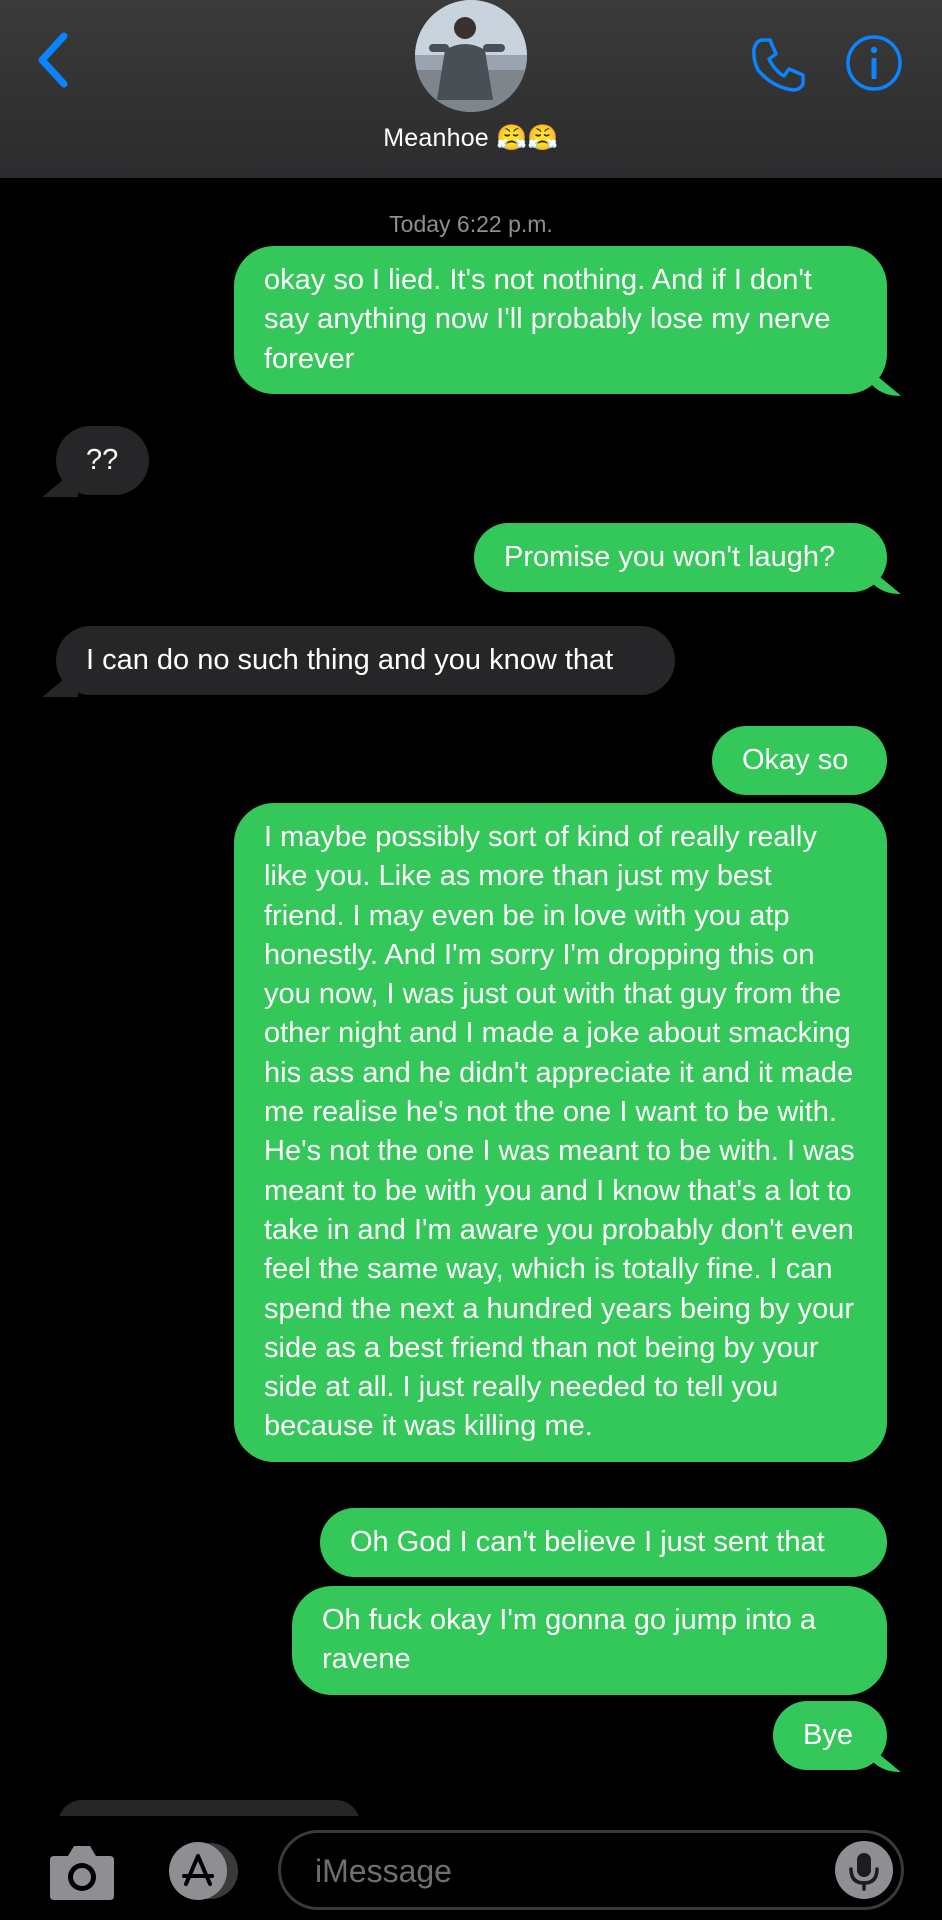 The width and height of the screenshot is (942, 1920). What do you see at coordinates (471, 224) in the screenshot?
I see `message-timestamp: Today 6:22 p.m.` at bounding box center [471, 224].